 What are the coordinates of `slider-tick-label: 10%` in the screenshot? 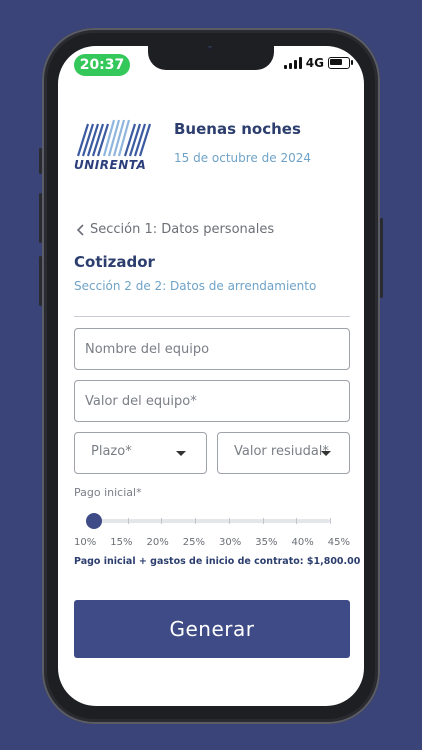 It's located at (85, 542).